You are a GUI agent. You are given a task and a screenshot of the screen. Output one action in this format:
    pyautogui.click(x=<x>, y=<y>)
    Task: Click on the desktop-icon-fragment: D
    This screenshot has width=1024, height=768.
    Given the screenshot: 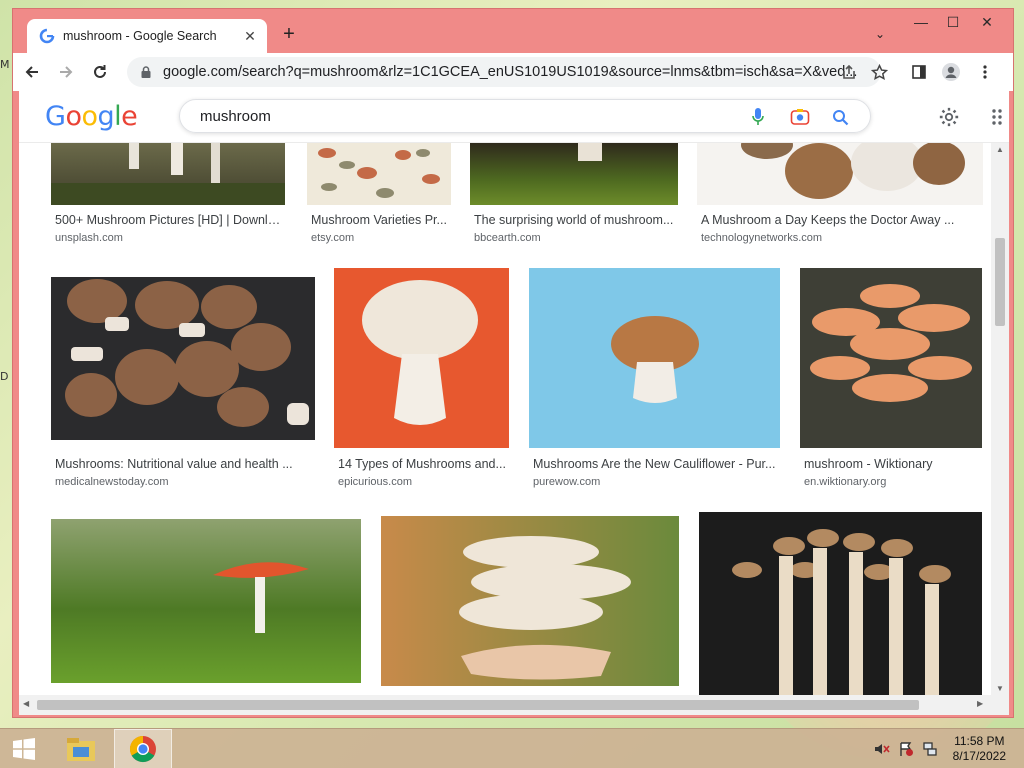 What is the action you would take?
    pyautogui.click(x=4, y=376)
    